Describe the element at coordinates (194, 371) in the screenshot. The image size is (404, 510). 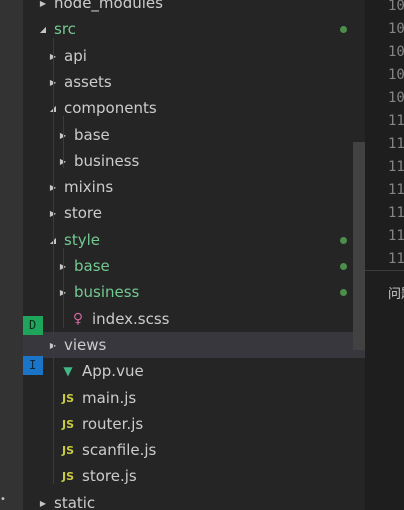
I see `tree-item-app-vue: ▼ App.vue` at that location.